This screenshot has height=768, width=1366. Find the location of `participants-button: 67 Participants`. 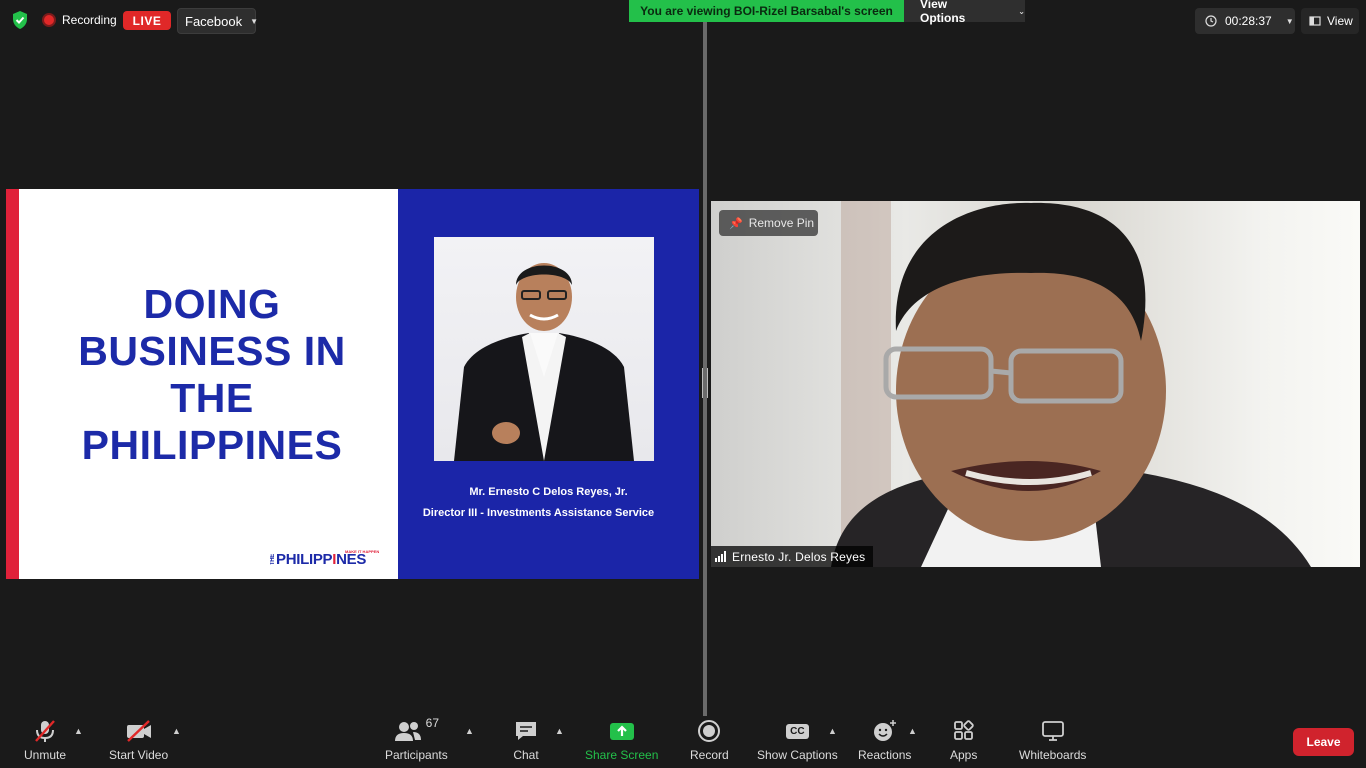

participants-button: 67 Participants is located at coordinates (416, 739).